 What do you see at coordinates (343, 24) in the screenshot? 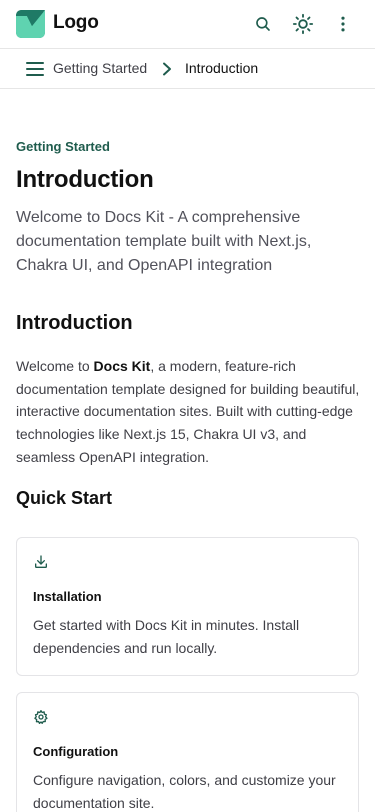
I see `more-vertical-icon` at bounding box center [343, 24].